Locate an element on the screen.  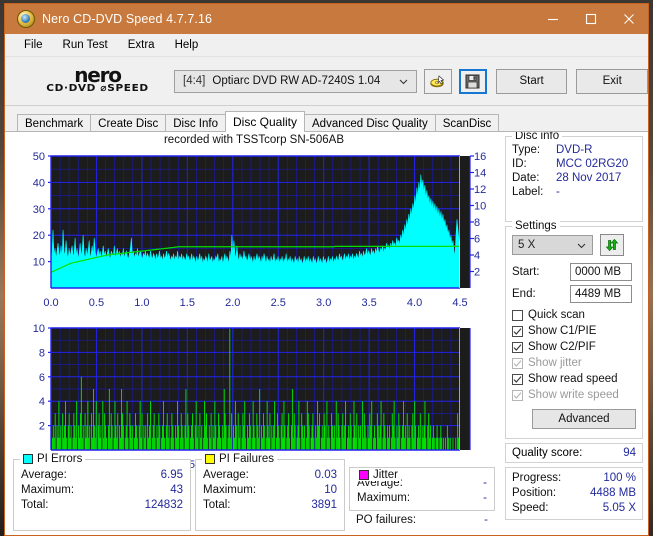
pi-errors-legend: PI Errors is located at coordinates (53, 459).